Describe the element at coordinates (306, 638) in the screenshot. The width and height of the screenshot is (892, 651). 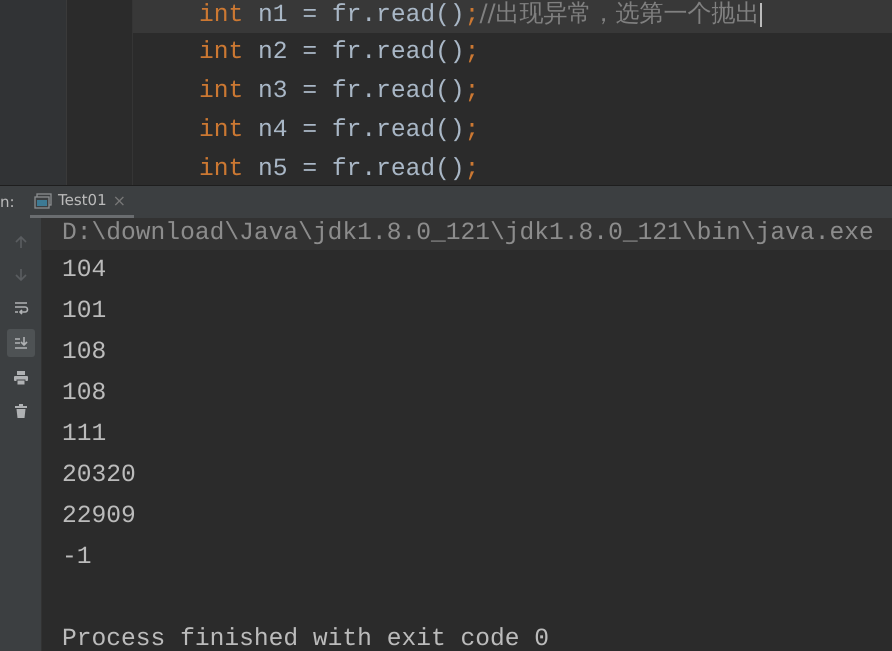
I see `output-line: Process finished with exit code 0` at that location.